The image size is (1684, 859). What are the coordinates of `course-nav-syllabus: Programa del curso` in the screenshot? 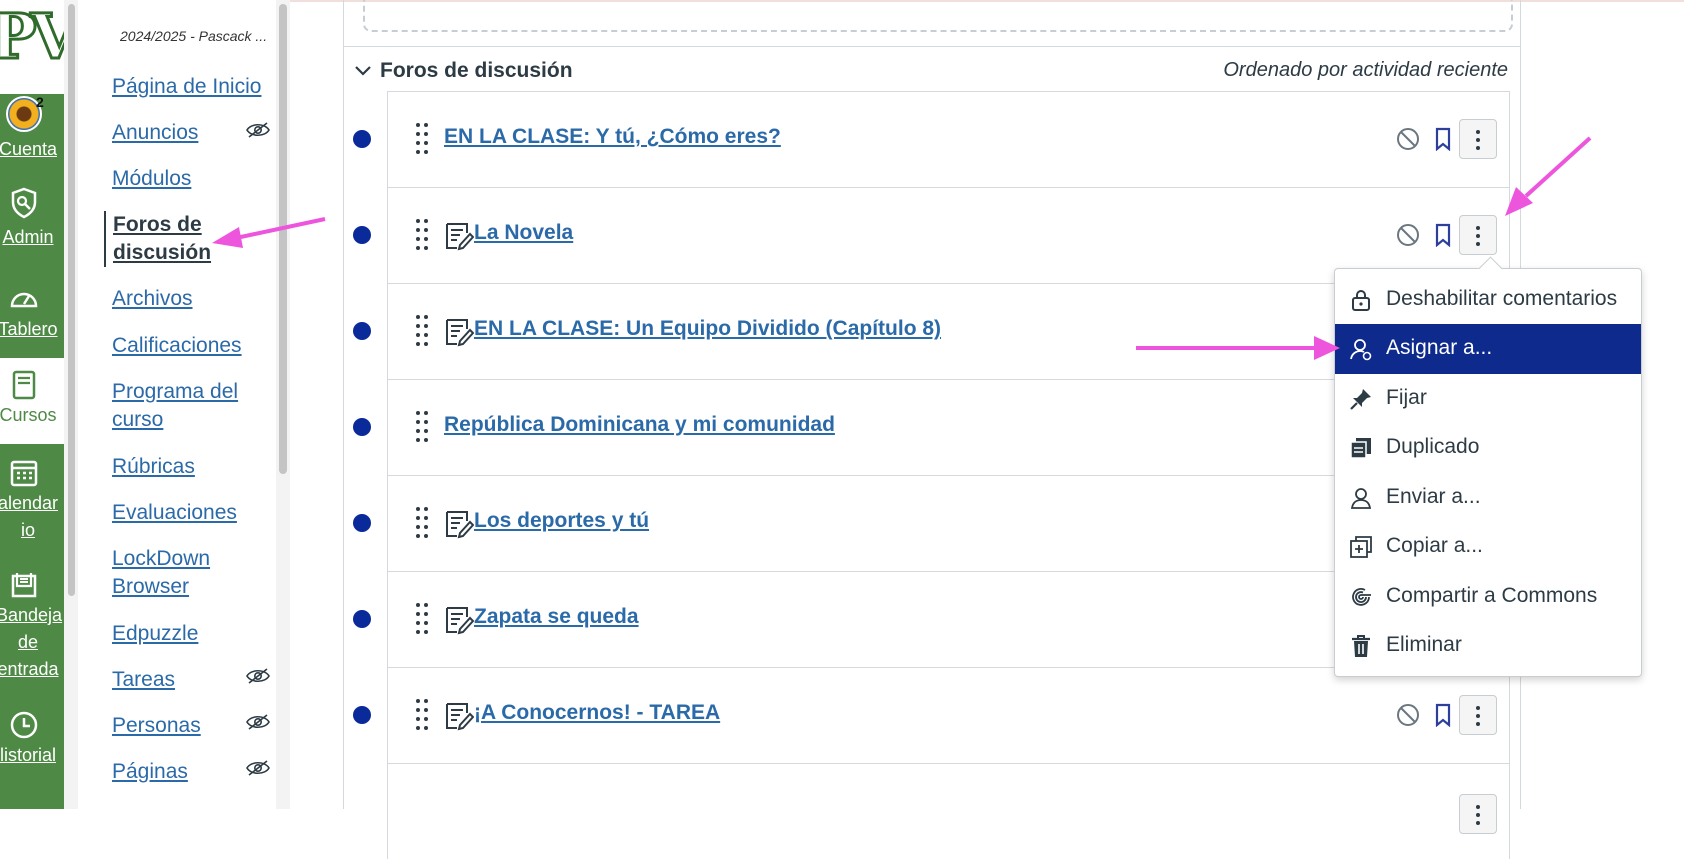 It's located at (187, 406).